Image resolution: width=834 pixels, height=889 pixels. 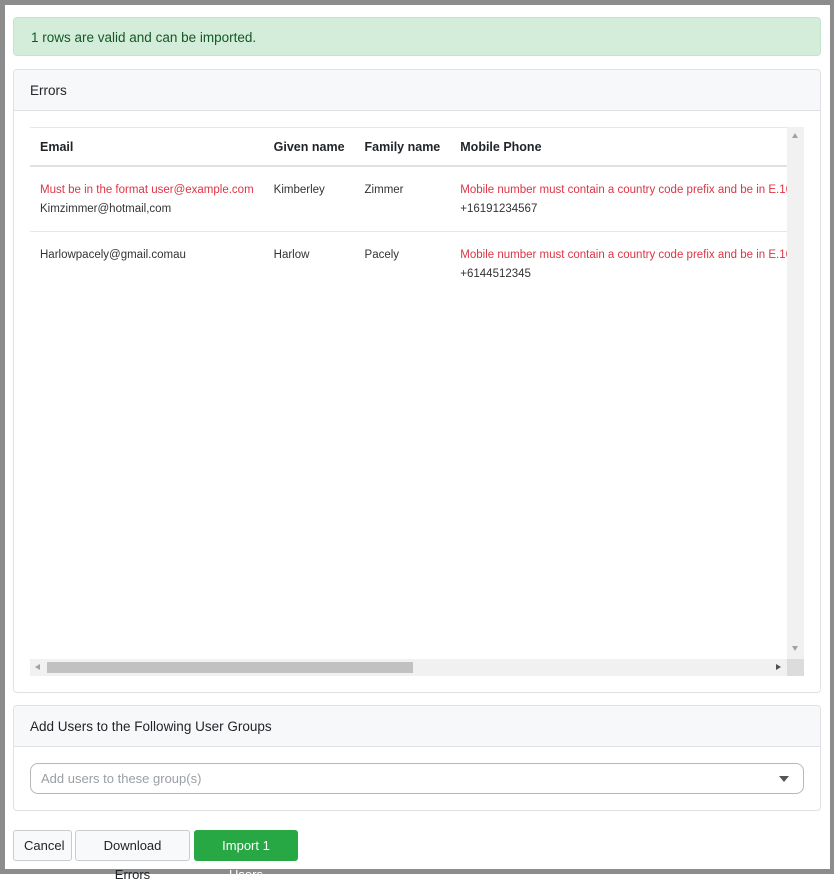 I want to click on scroll-left-arrow-icon, so click(x=37, y=667).